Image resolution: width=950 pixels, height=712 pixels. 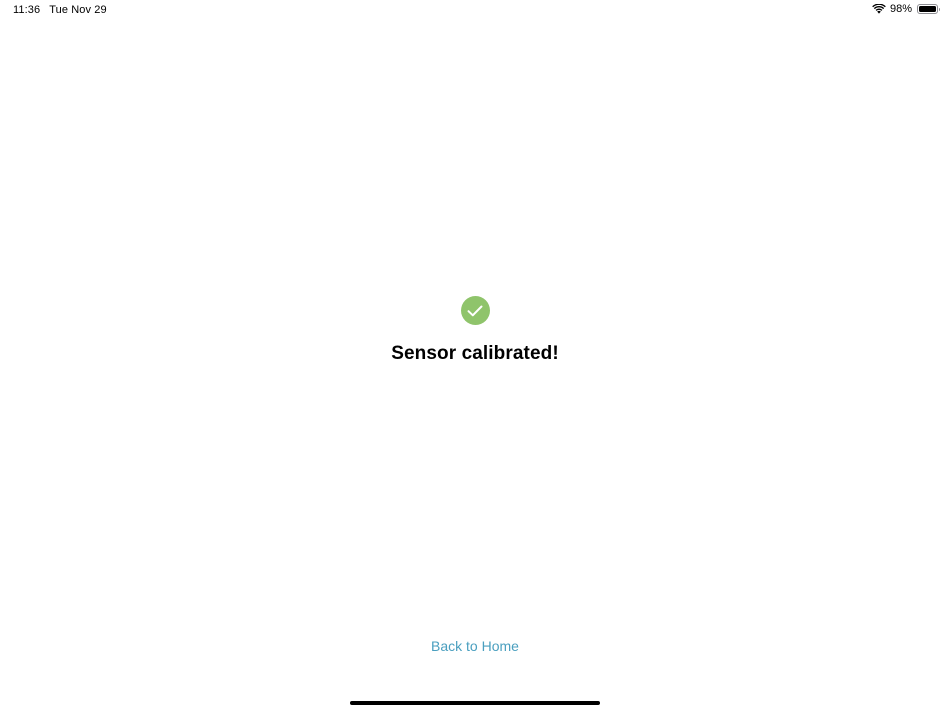 I want to click on battery-level-fill, so click(x=927, y=9).